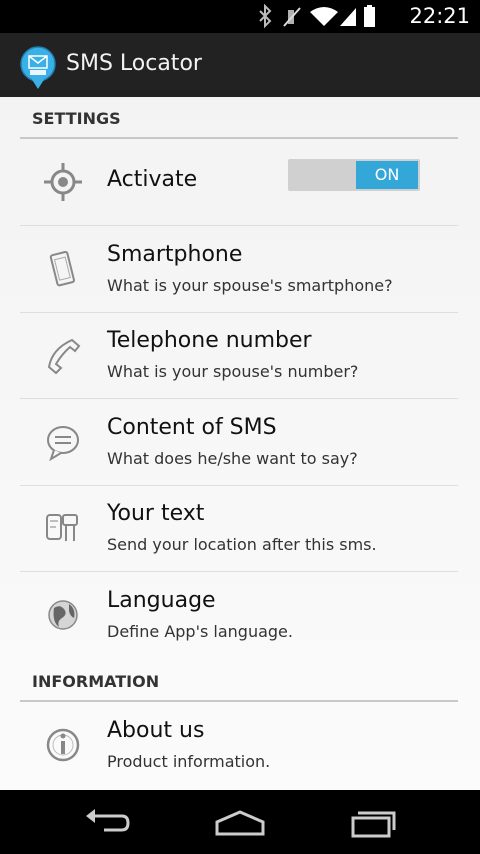 The height and width of the screenshot is (854, 480). I want to click on info-about-us: About us Product information., so click(239, 745).